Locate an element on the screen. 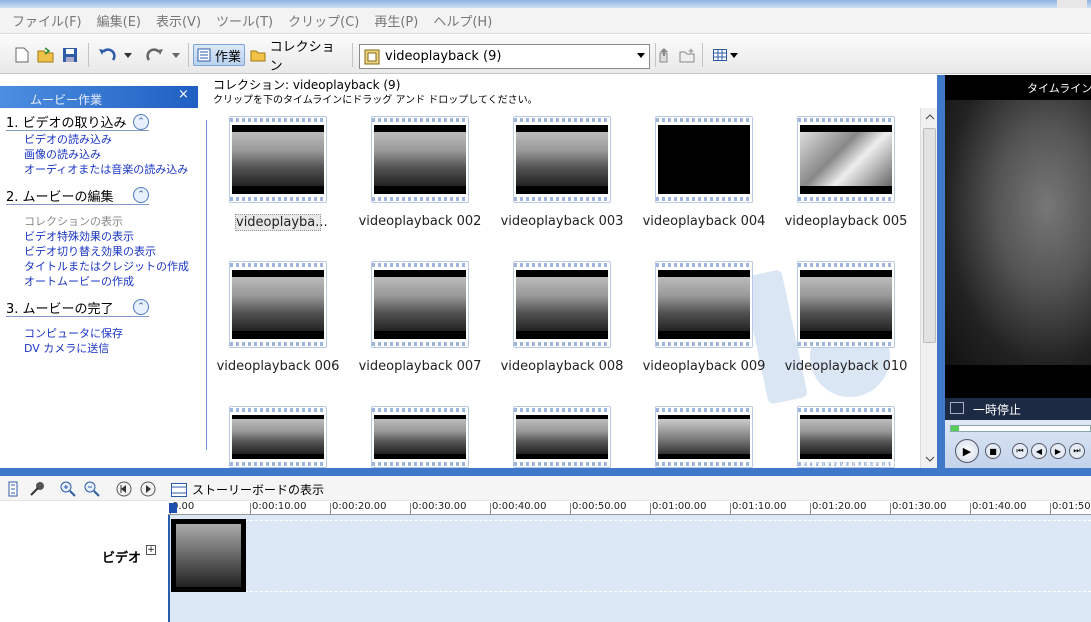 This screenshot has width=1091, height=622. collection-scrollbar is located at coordinates (928, 288).